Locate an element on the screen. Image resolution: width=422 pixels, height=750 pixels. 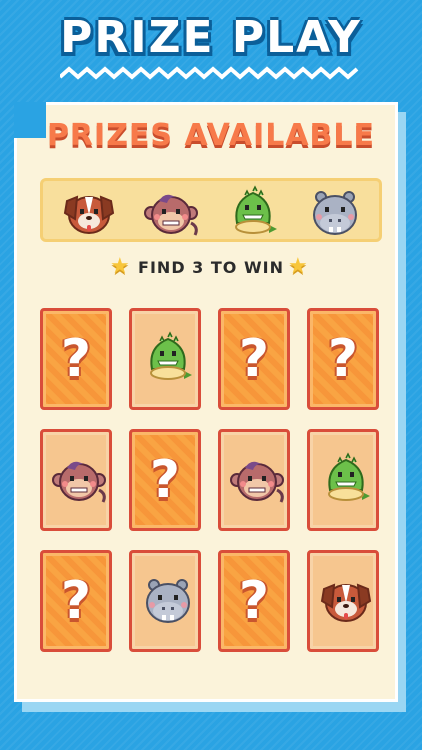
revealed-card-hippo is located at coordinates (165, 601).